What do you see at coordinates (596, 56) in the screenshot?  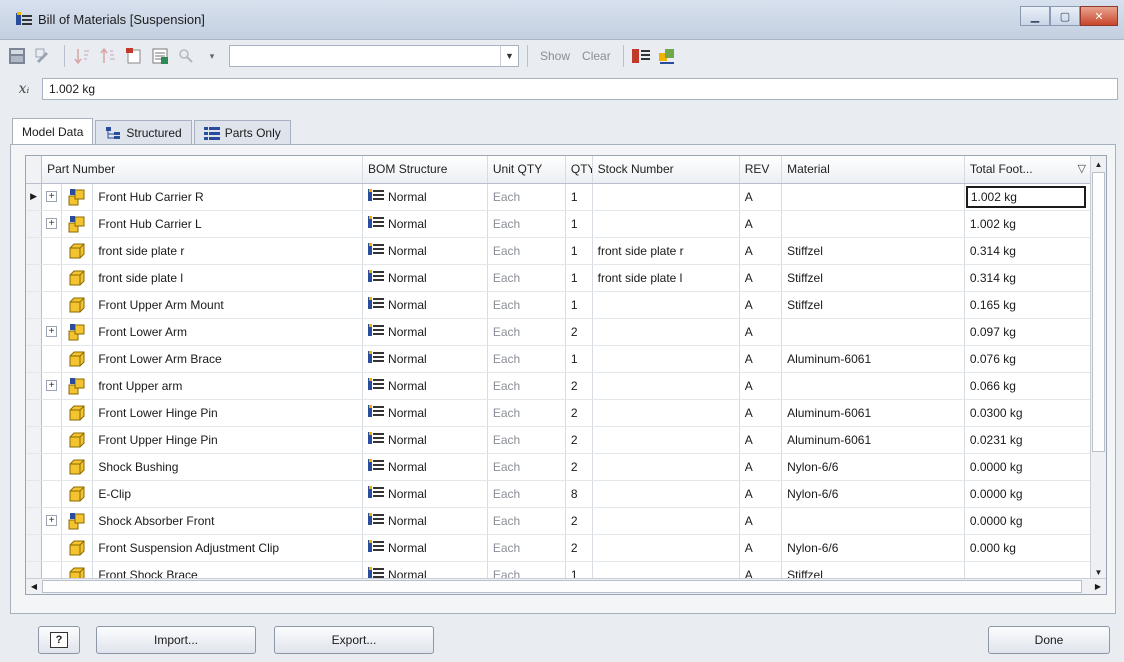 I see `clear-button: Clear` at bounding box center [596, 56].